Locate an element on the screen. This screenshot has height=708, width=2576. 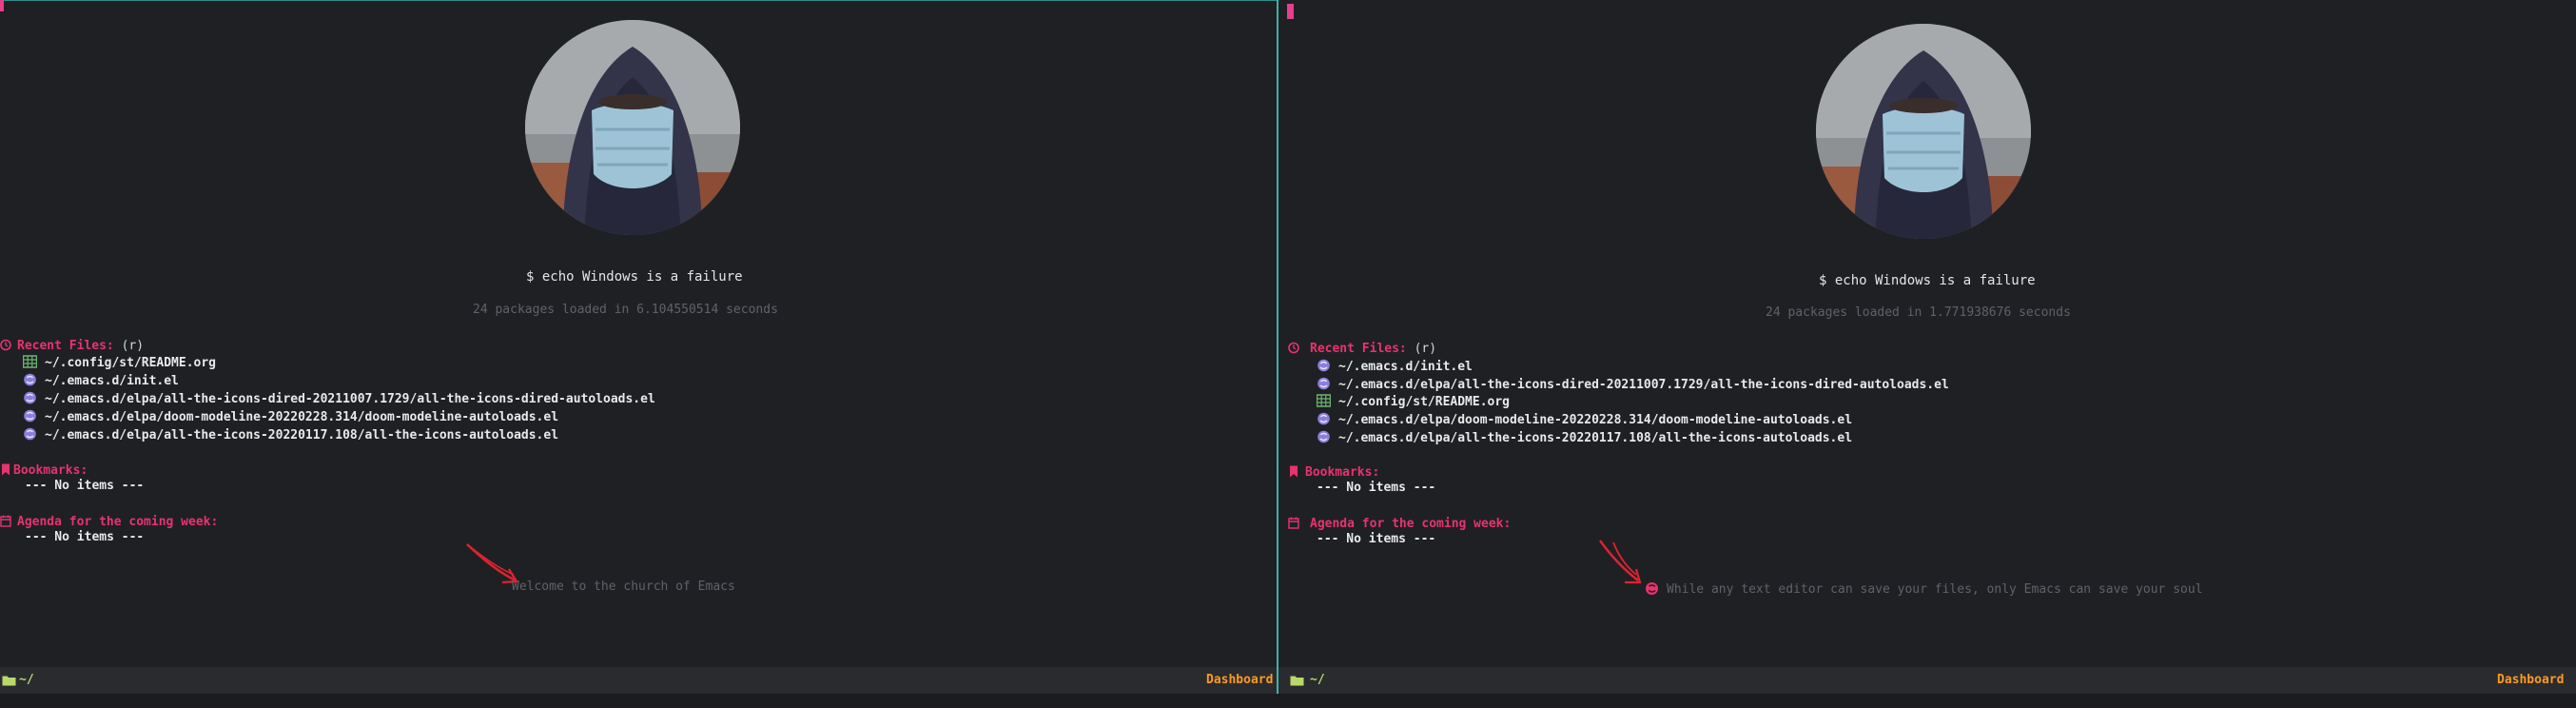
window-top-border is located at coordinates (639, 1).